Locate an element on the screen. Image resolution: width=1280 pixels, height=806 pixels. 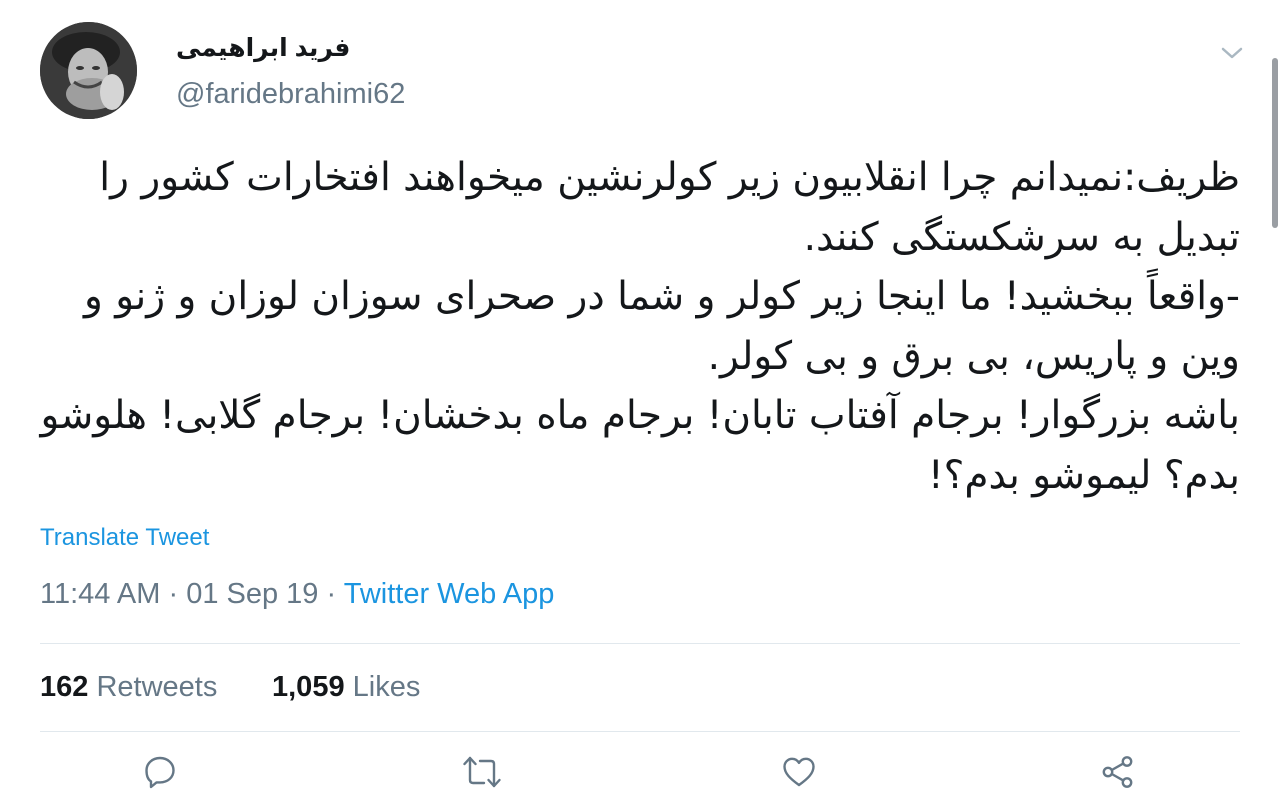
avatar-photo is located at coordinates (88, 70).